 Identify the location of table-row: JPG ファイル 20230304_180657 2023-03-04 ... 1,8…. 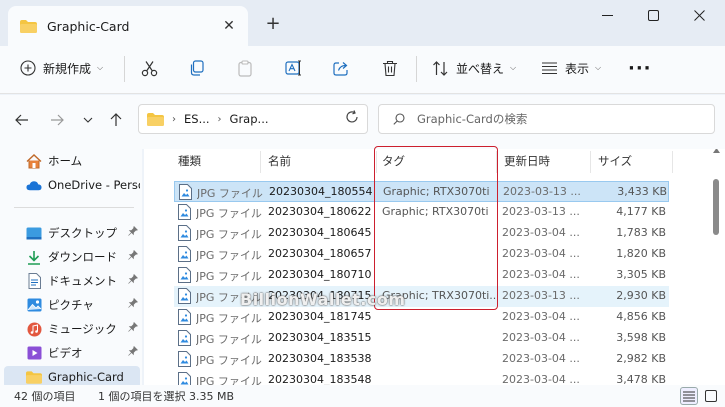
(421, 254).